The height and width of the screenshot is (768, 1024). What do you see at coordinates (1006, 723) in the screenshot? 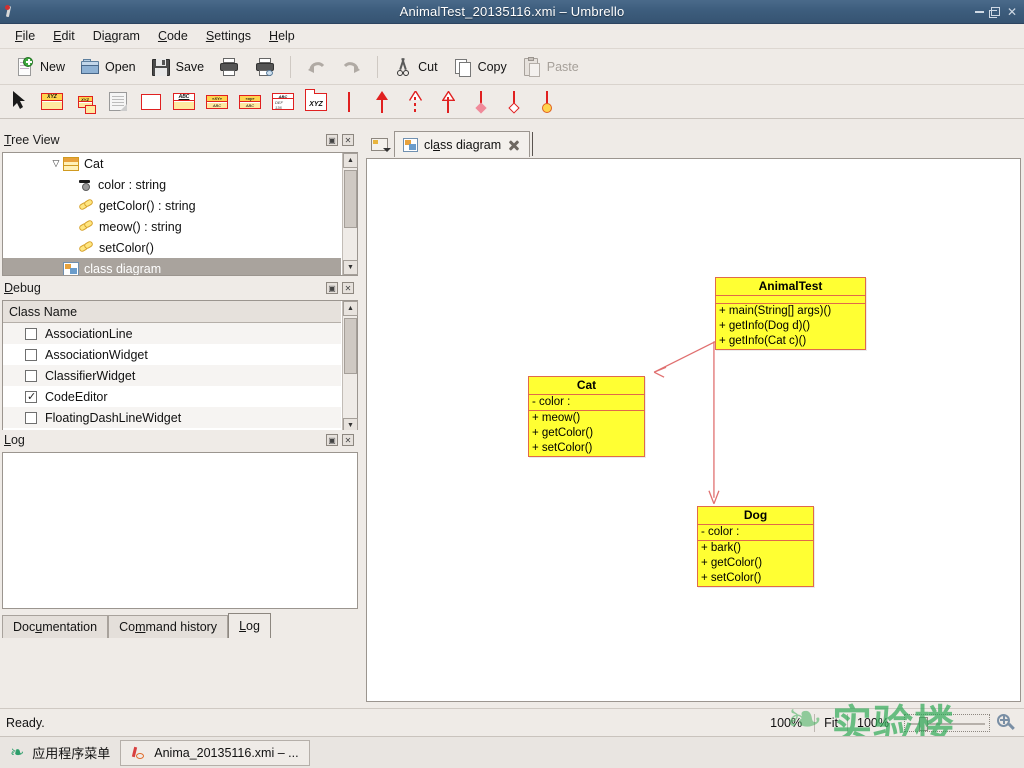
I see `zoom-in-icon` at bounding box center [1006, 723].